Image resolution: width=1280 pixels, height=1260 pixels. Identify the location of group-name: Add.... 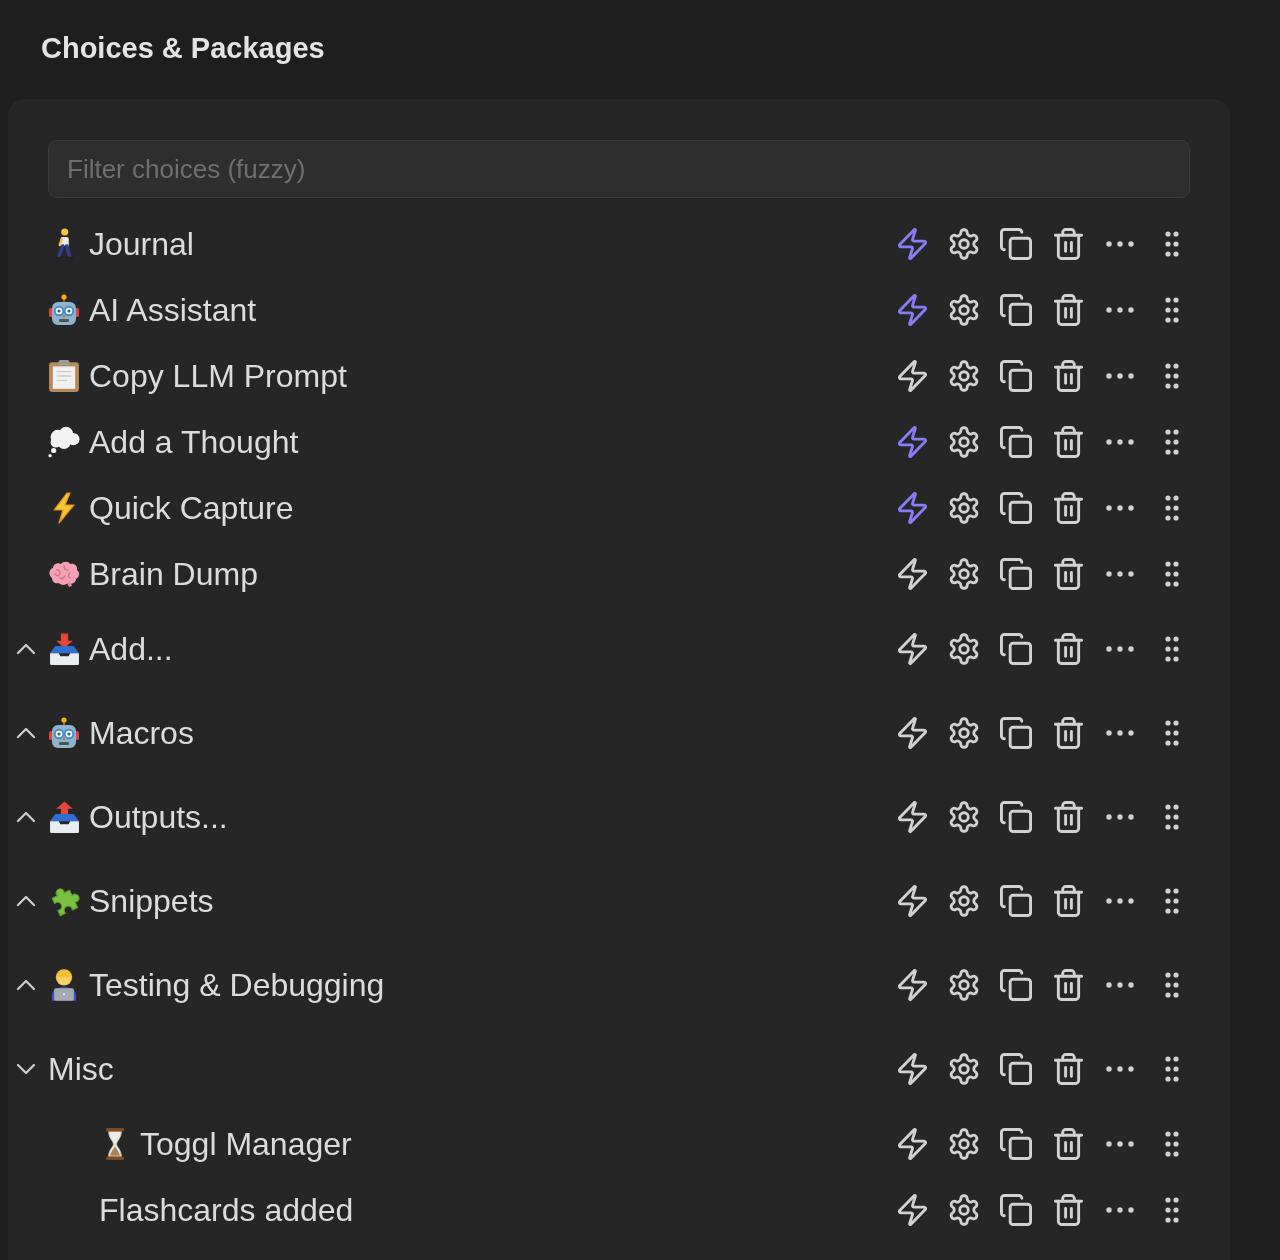
(131, 649).